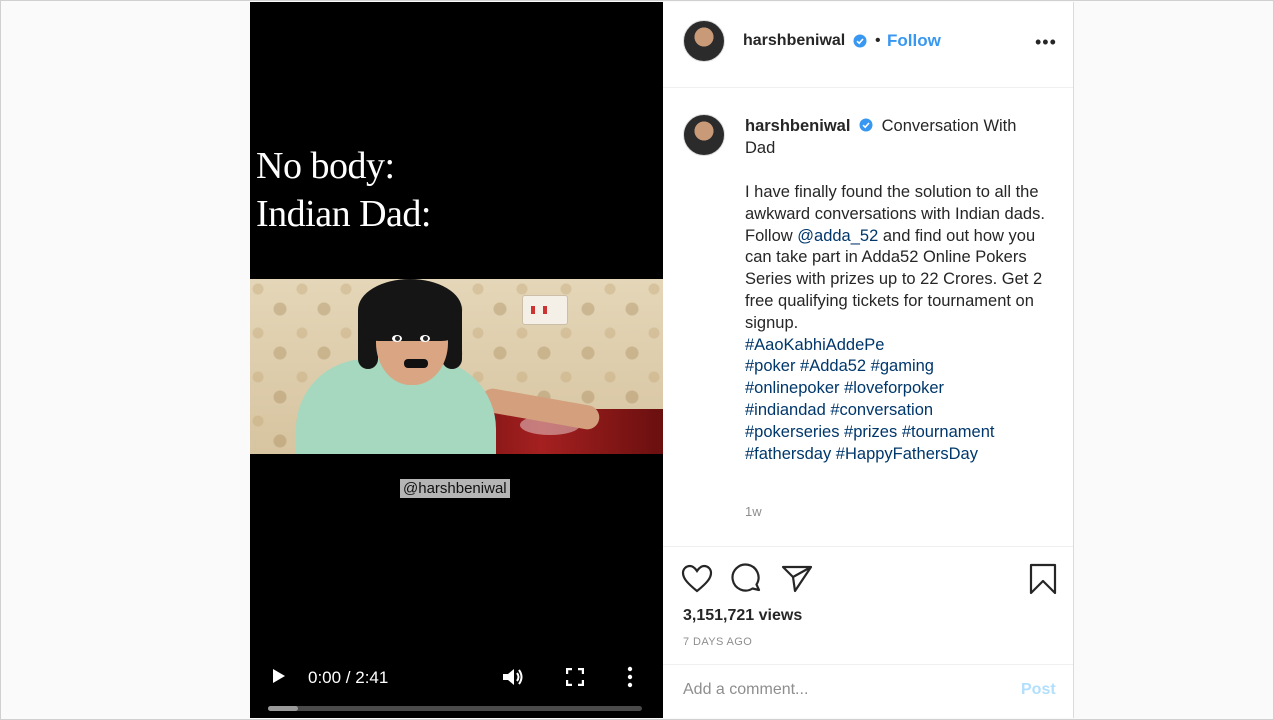 Image resolution: width=1274 pixels, height=720 pixels. I want to click on comment-box: Post, so click(868, 691).